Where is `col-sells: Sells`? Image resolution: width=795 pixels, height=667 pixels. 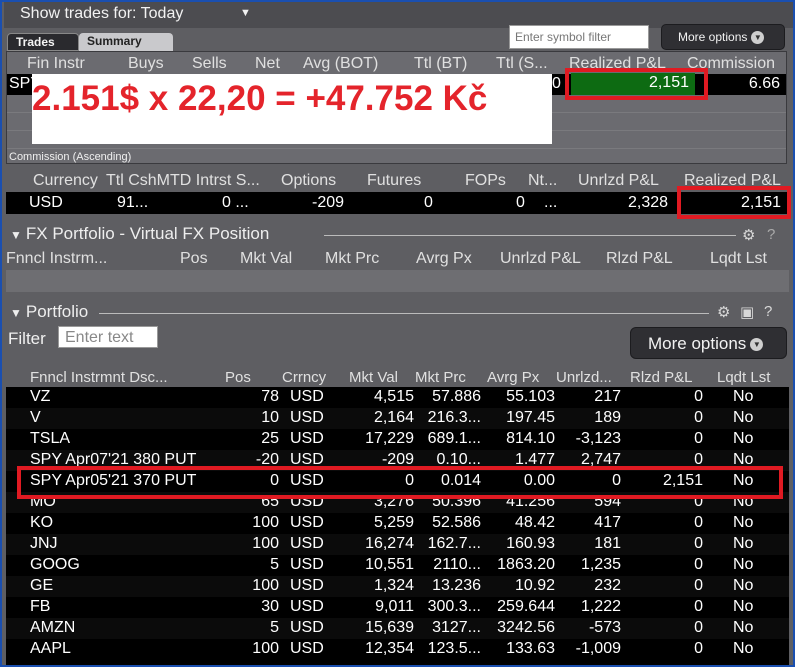
col-sells: Sells is located at coordinates (209, 64).